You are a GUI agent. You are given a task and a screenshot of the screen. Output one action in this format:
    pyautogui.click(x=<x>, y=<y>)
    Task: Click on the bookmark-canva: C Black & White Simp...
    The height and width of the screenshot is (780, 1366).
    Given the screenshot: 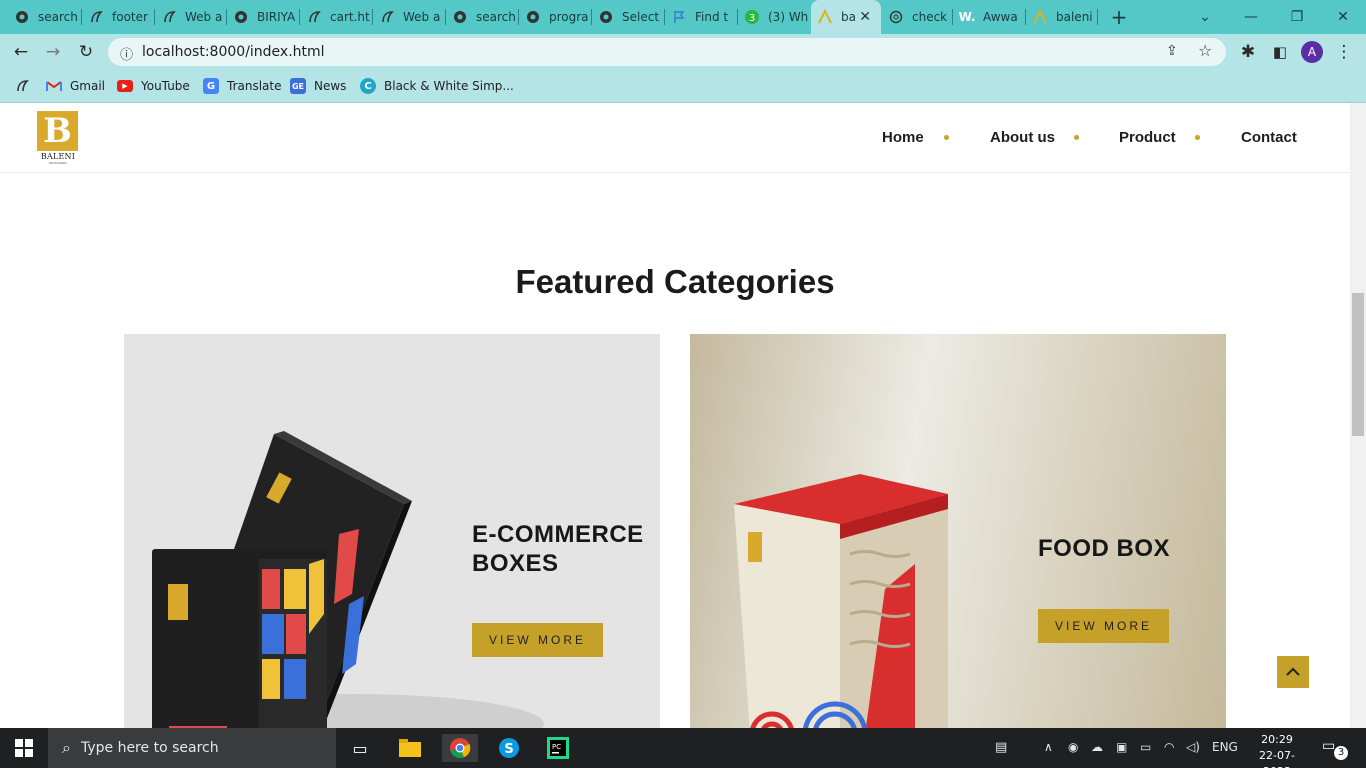 What is the action you would take?
    pyautogui.click(x=437, y=86)
    